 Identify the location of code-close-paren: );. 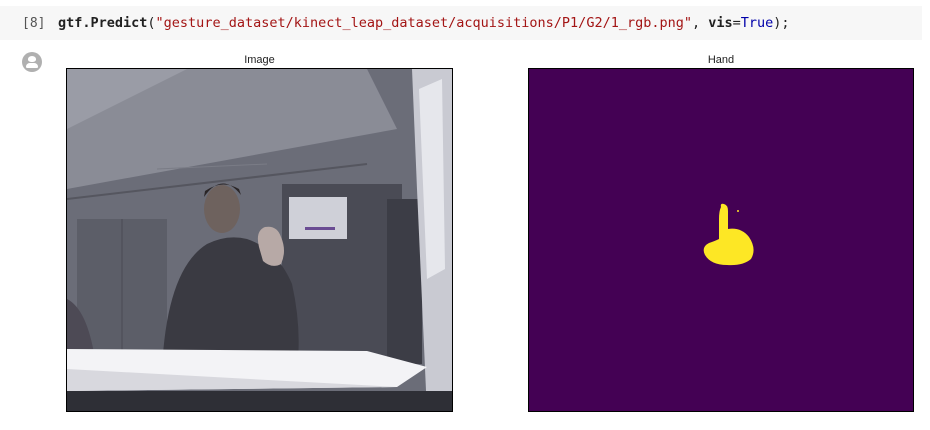
(781, 23).